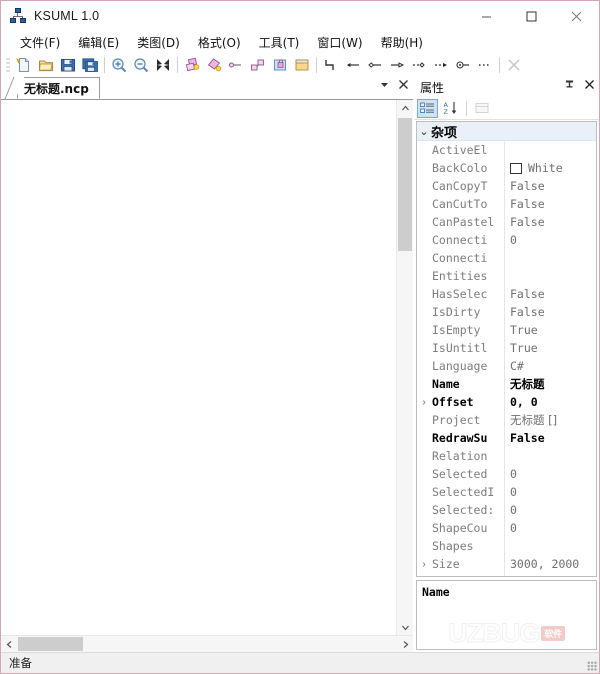 The width and height of the screenshot is (600, 674). I want to click on table-row: › Size 3000, 2000, so click(506, 564).